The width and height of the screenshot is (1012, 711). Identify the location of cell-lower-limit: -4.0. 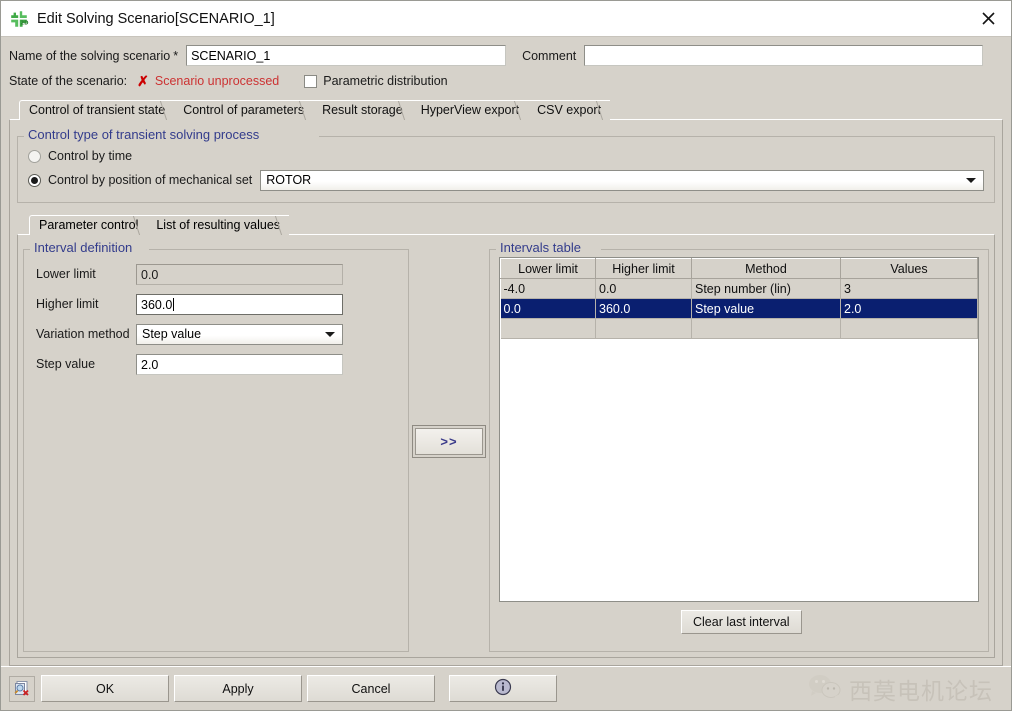
(548, 288).